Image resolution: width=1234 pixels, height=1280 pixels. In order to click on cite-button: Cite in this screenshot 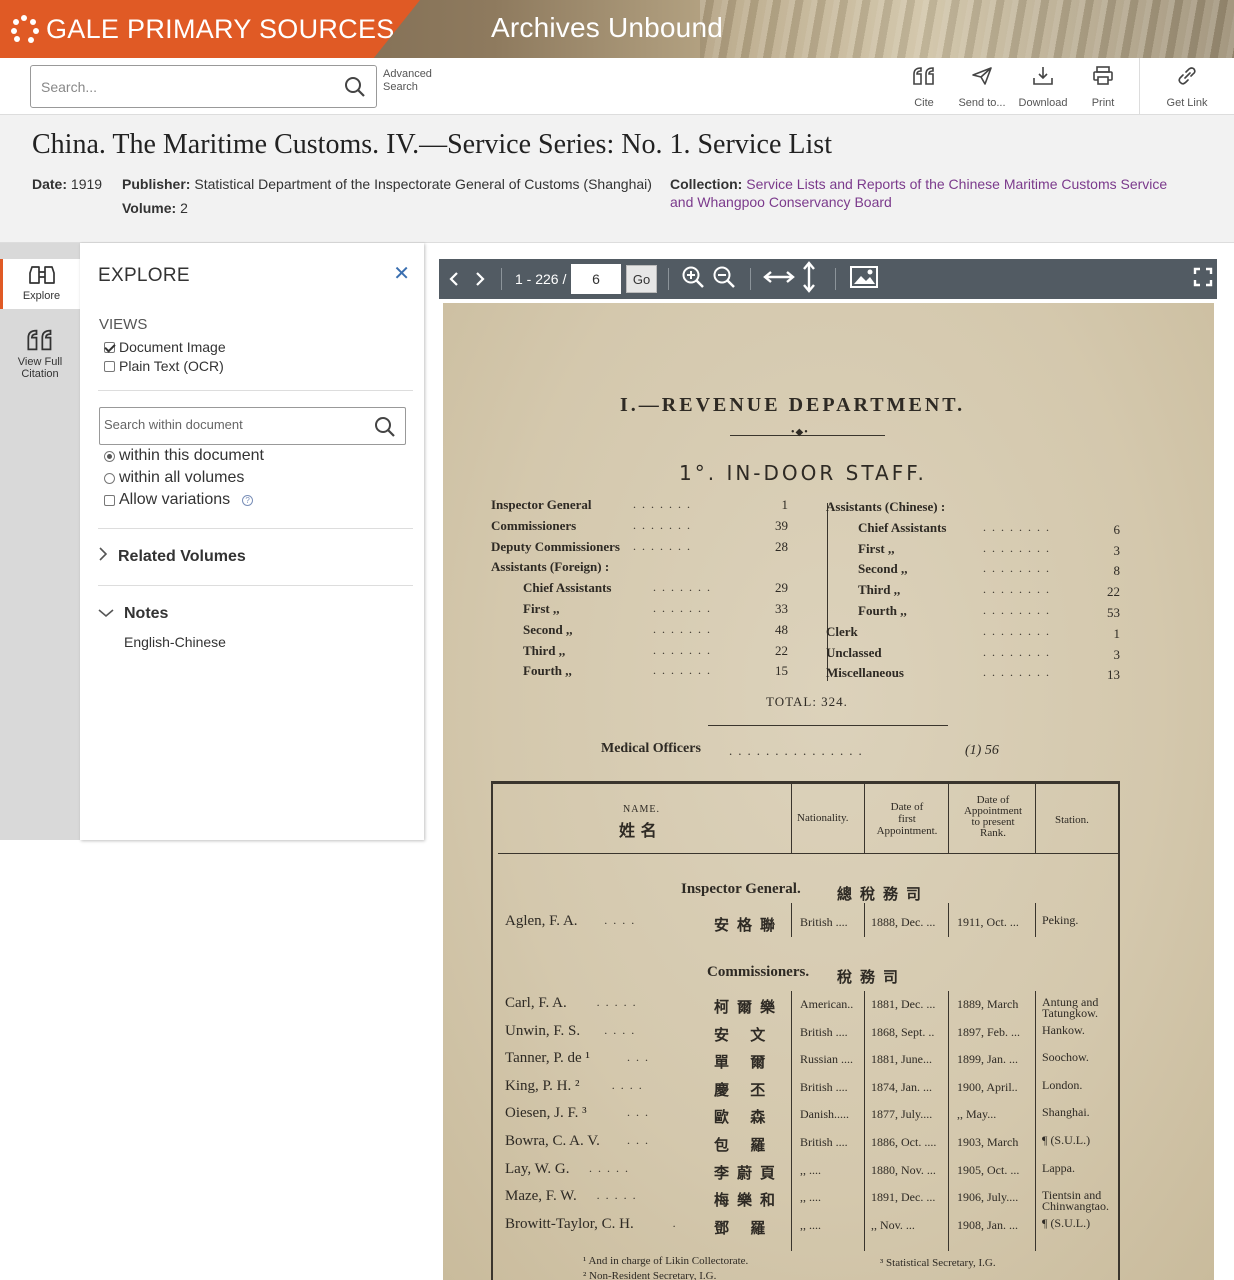, I will do `click(924, 86)`.